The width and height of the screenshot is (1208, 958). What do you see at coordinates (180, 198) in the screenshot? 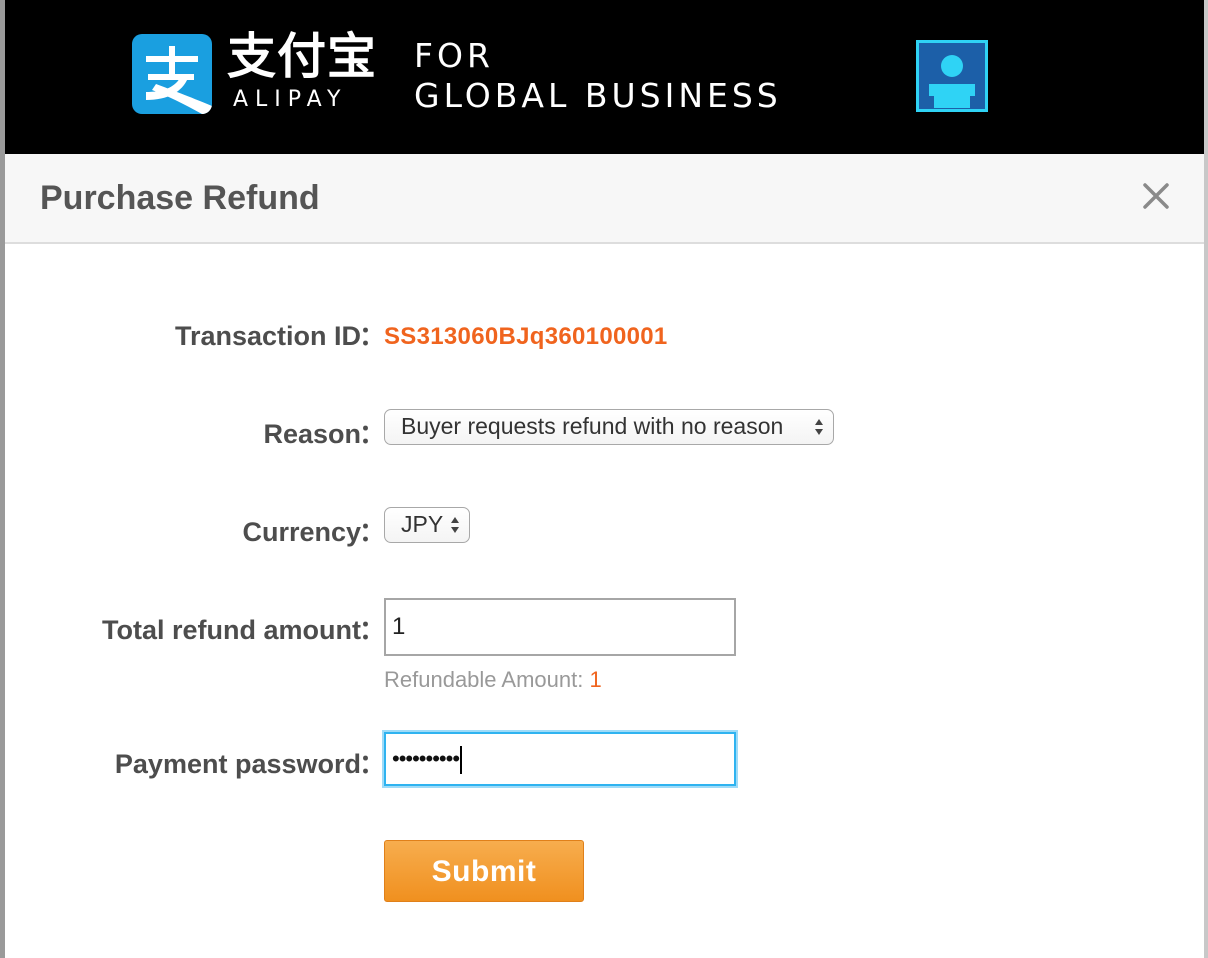
I see `page-title: Purchase Refund` at bounding box center [180, 198].